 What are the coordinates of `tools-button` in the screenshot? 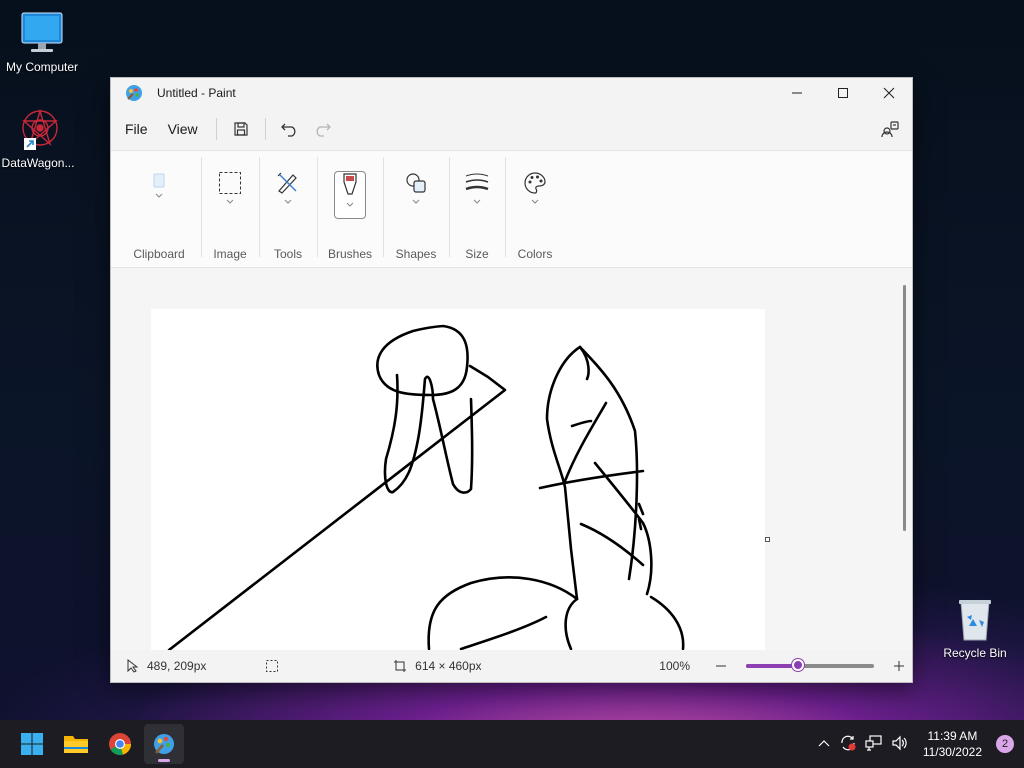 It's located at (288, 195).